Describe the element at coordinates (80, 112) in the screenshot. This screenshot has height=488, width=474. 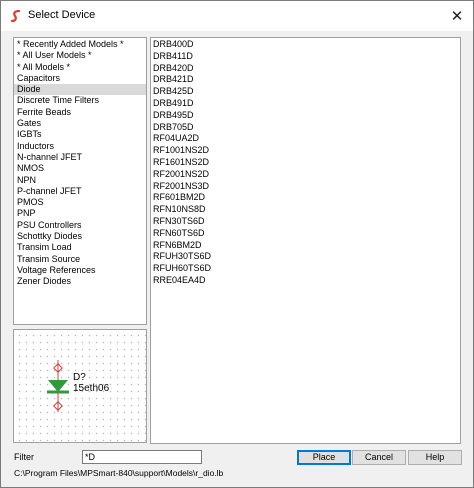
I see `category-item: Ferrite Beads` at that location.